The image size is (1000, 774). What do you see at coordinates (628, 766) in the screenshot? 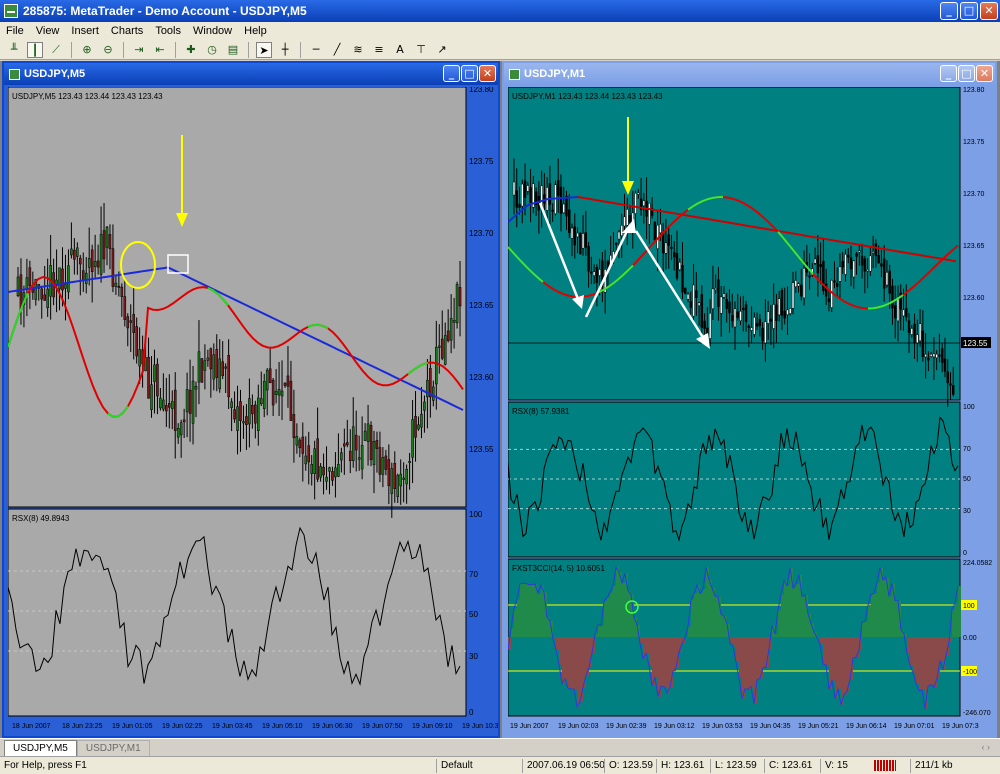
I see `status-open: O: 123.59` at bounding box center [628, 766].